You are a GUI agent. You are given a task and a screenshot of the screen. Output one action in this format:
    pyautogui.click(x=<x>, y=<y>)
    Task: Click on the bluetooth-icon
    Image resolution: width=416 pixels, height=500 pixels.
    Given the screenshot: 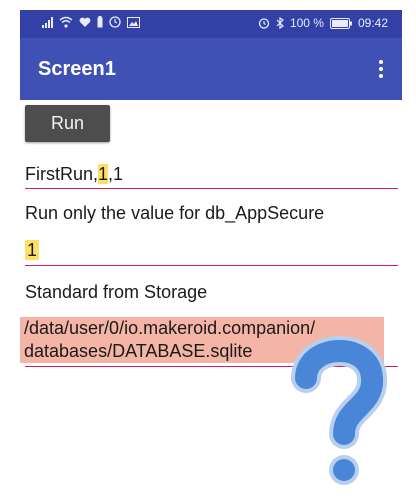 What is the action you would take?
    pyautogui.click(x=280, y=23)
    